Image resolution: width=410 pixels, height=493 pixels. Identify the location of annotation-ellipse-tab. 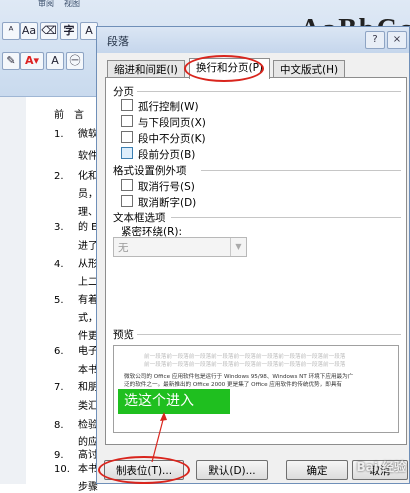
(224, 68).